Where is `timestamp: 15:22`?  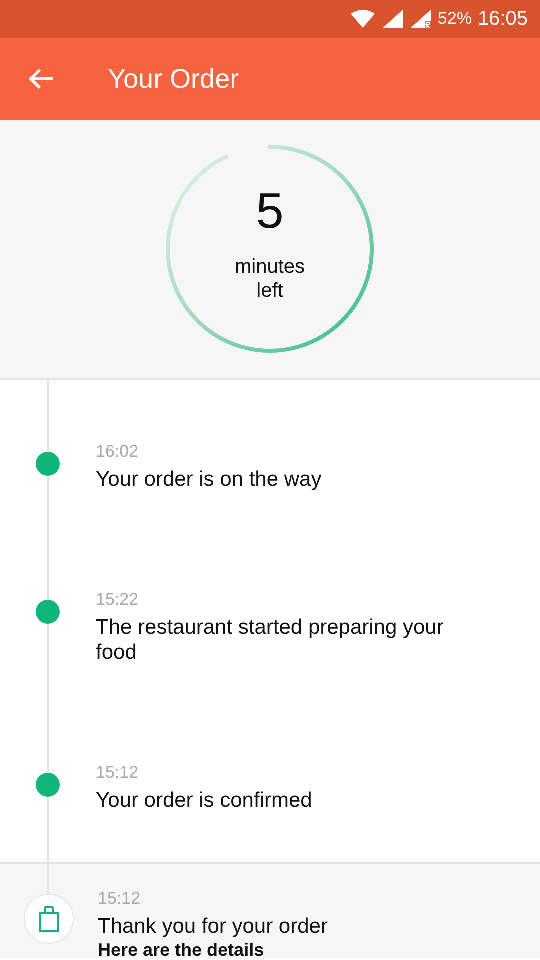
timestamp: 15:22 is located at coordinates (118, 600).